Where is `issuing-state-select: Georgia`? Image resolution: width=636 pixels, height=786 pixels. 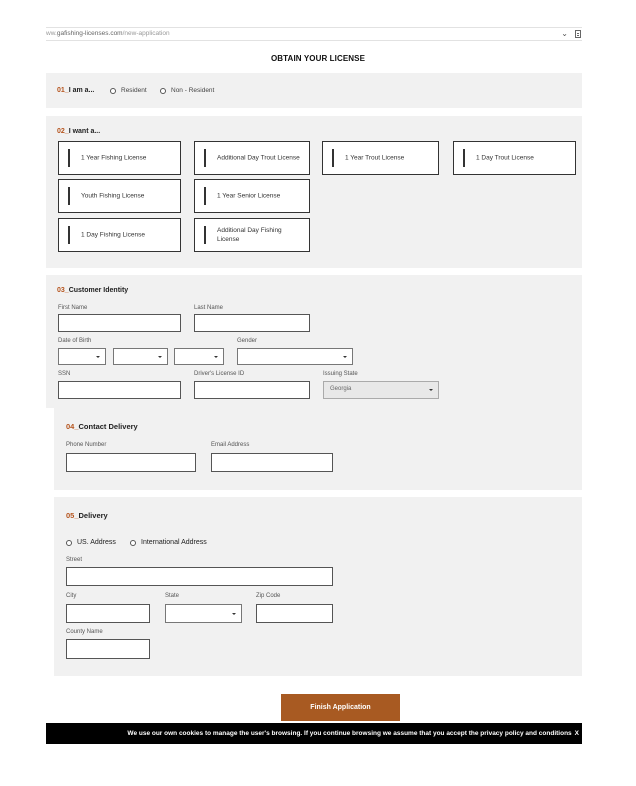 issuing-state-select: Georgia is located at coordinates (381, 390).